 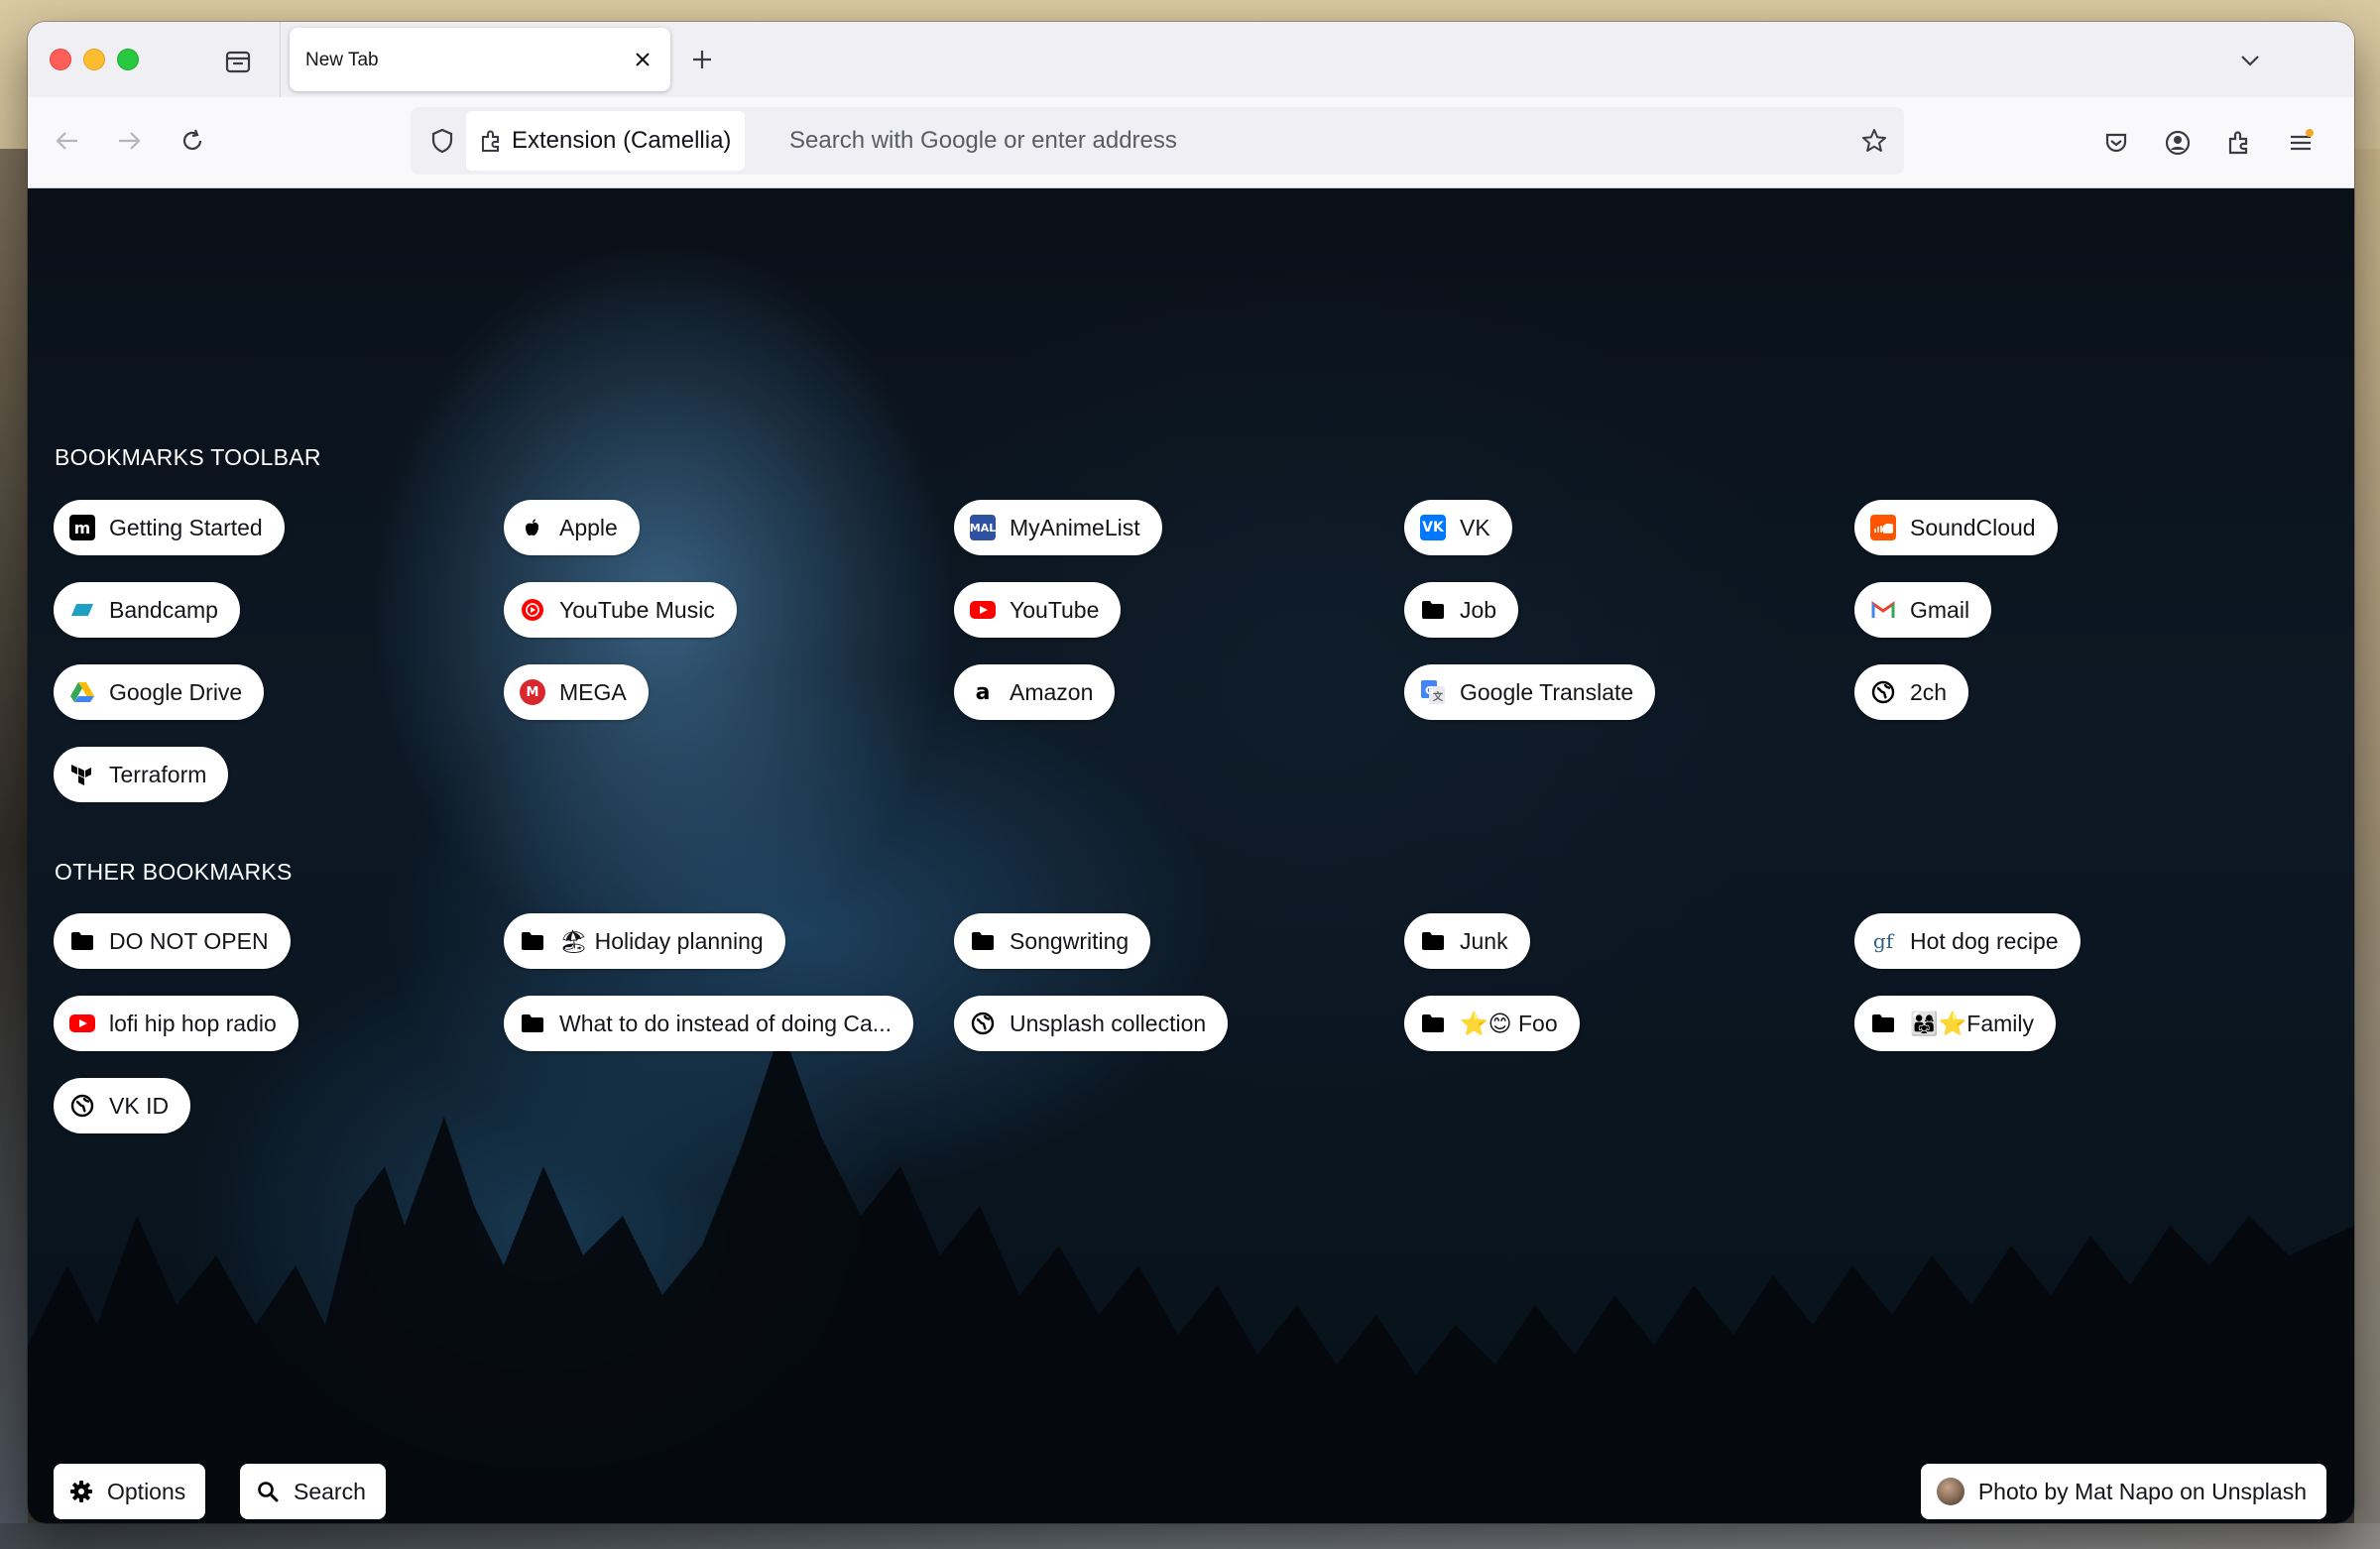 What do you see at coordinates (983, 140) in the screenshot?
I see `address-placeholder: Search with Google or enter address` at bounding box center [983, 140].